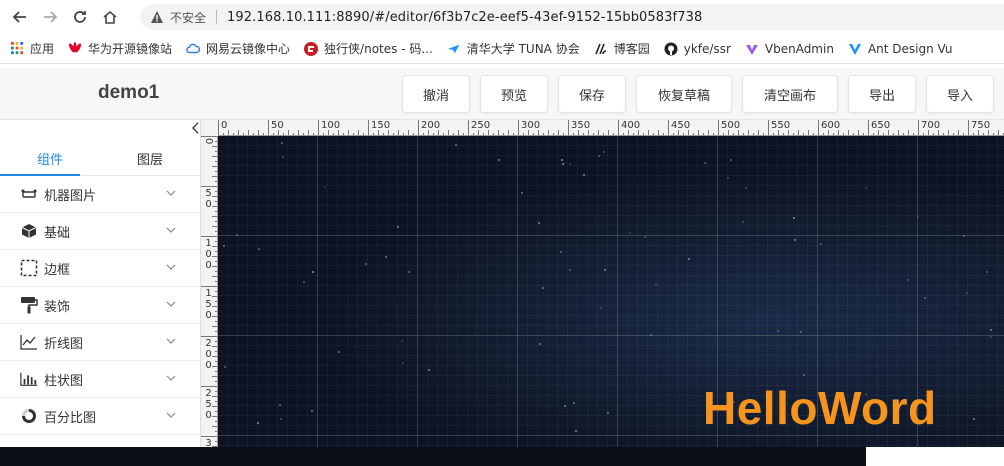 The height and width of the screenshot is (466, 1004). What do you see at coordinates (960, 94) in the screenshot?
I see `import-button: 导入` at bounding box center [960, 94].